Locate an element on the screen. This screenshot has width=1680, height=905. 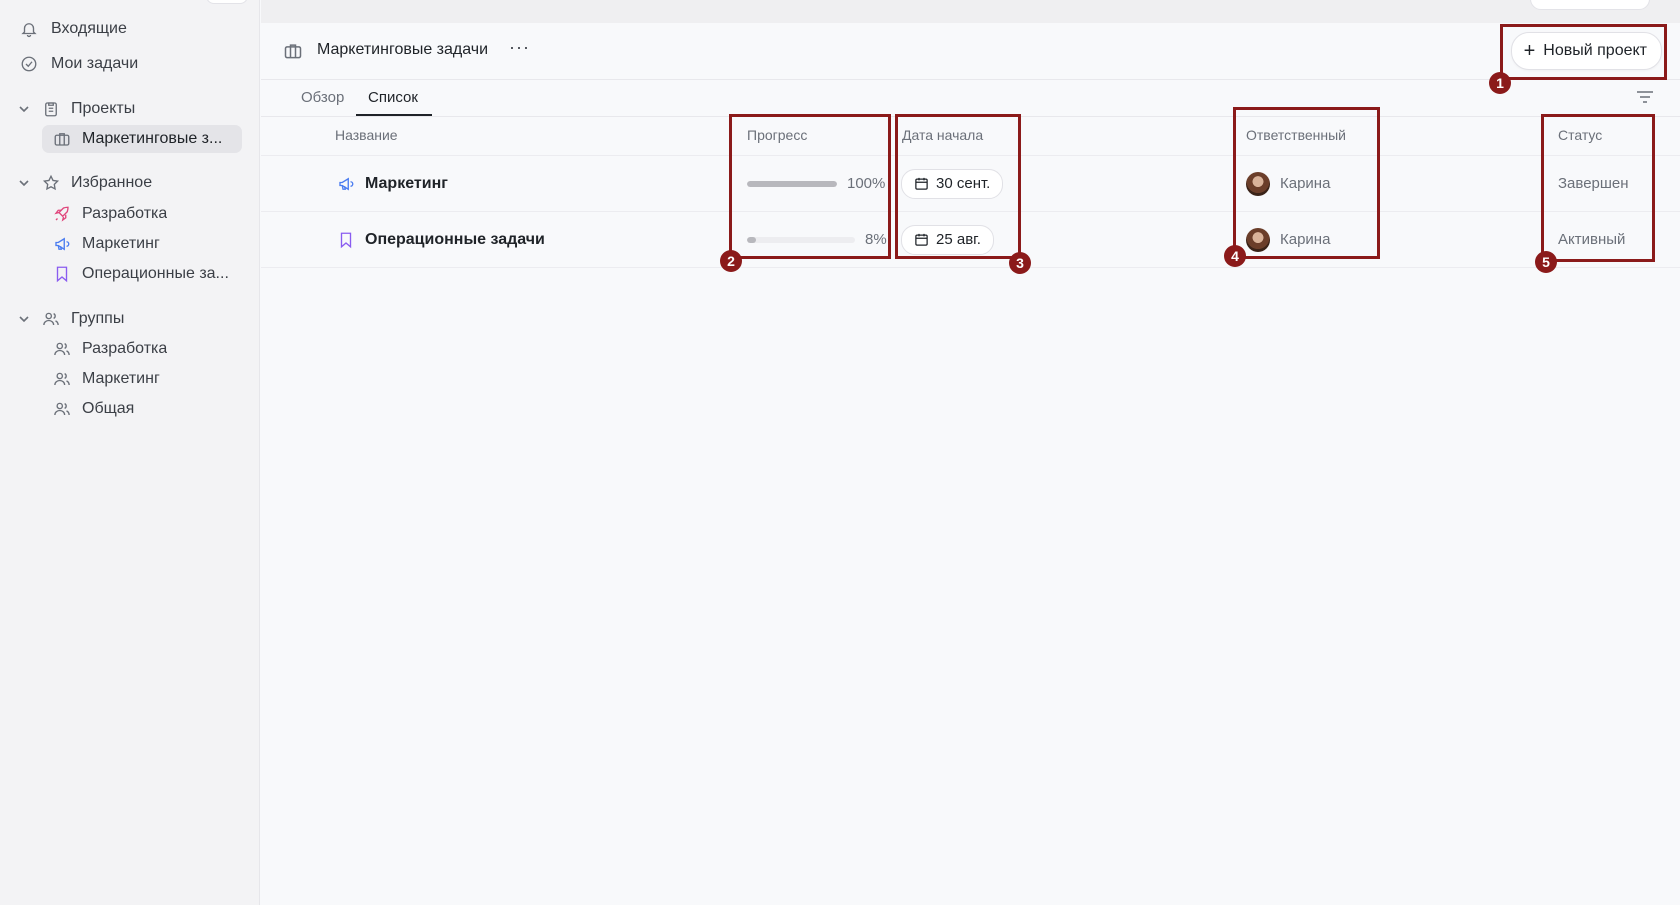
project-name: Операционные задачи is located at coordinates (455, 240).